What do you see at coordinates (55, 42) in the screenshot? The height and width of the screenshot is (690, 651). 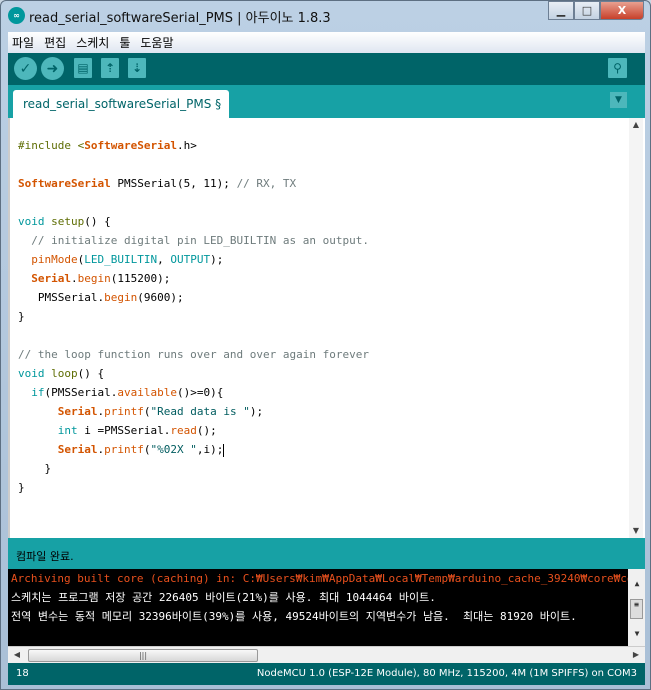 I see `menu-edit: 편집` at bounding box center [55, 42].